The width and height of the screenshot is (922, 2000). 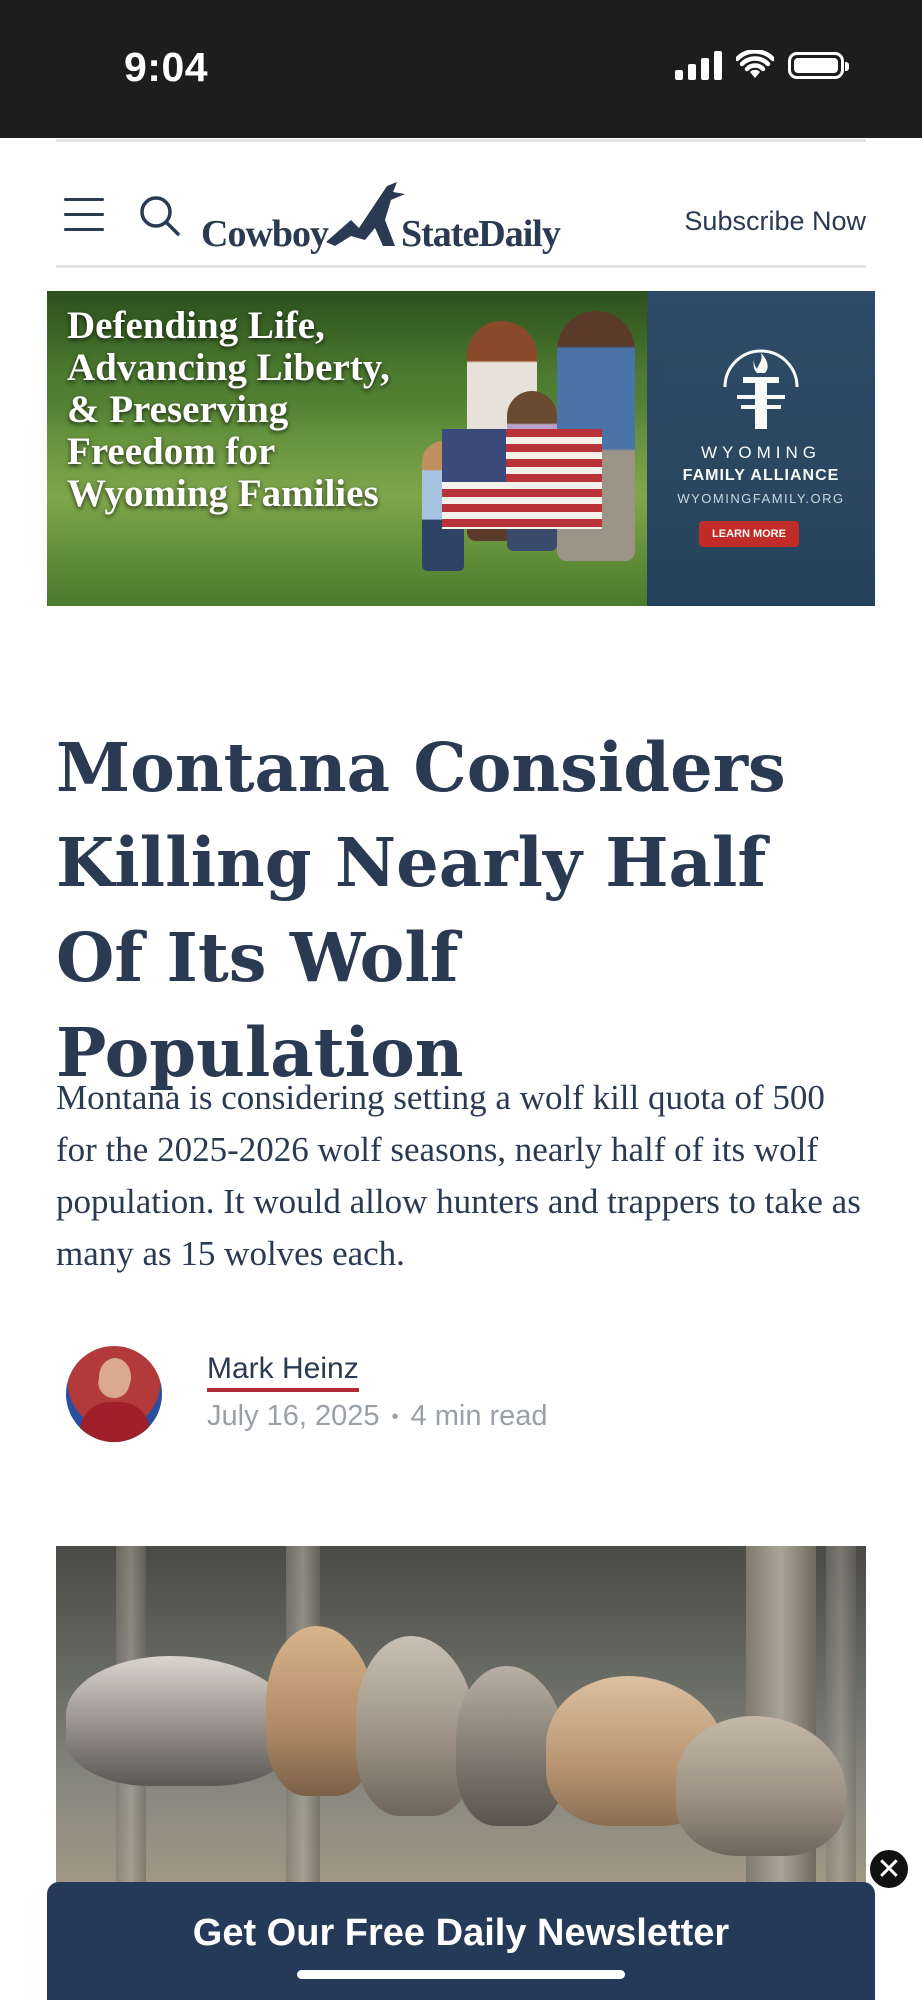 I want to click on ad-family-photo, so click(x=542, y=458).